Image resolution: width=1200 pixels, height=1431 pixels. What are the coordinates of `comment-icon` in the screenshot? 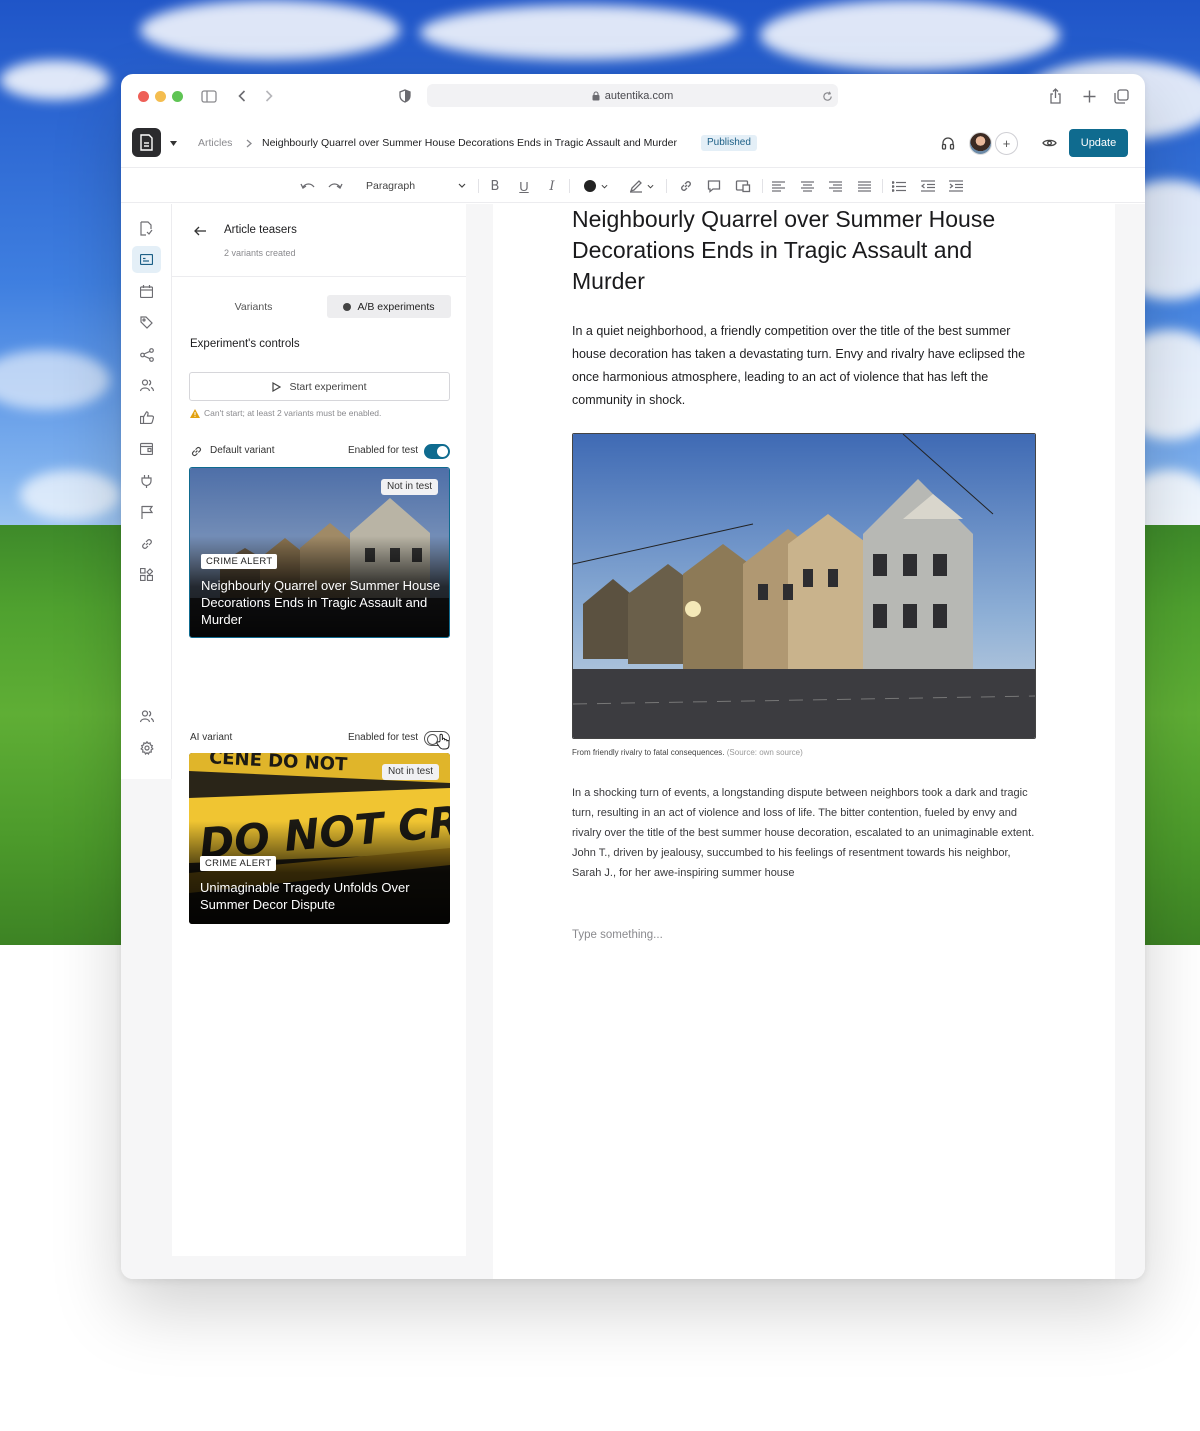 It's located at (714, 186).